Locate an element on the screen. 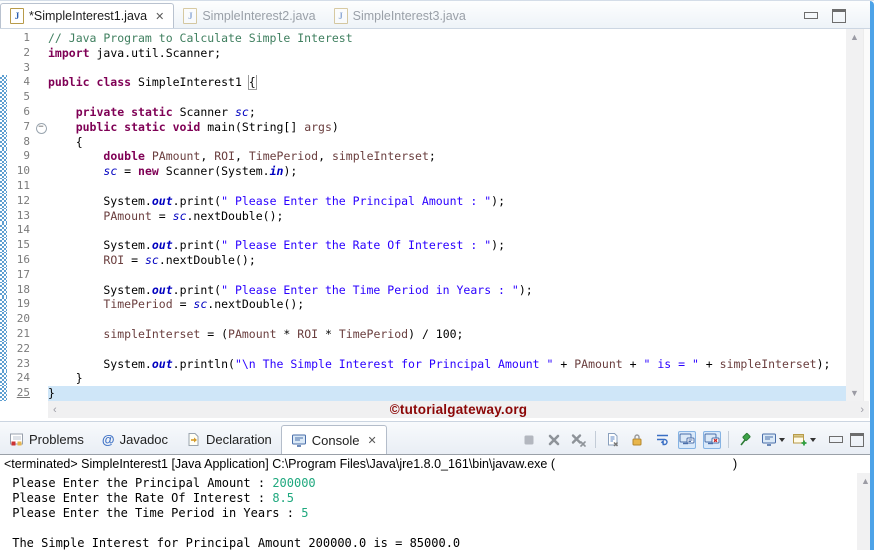  remove-launch-button is located at coordinates (554, 440).